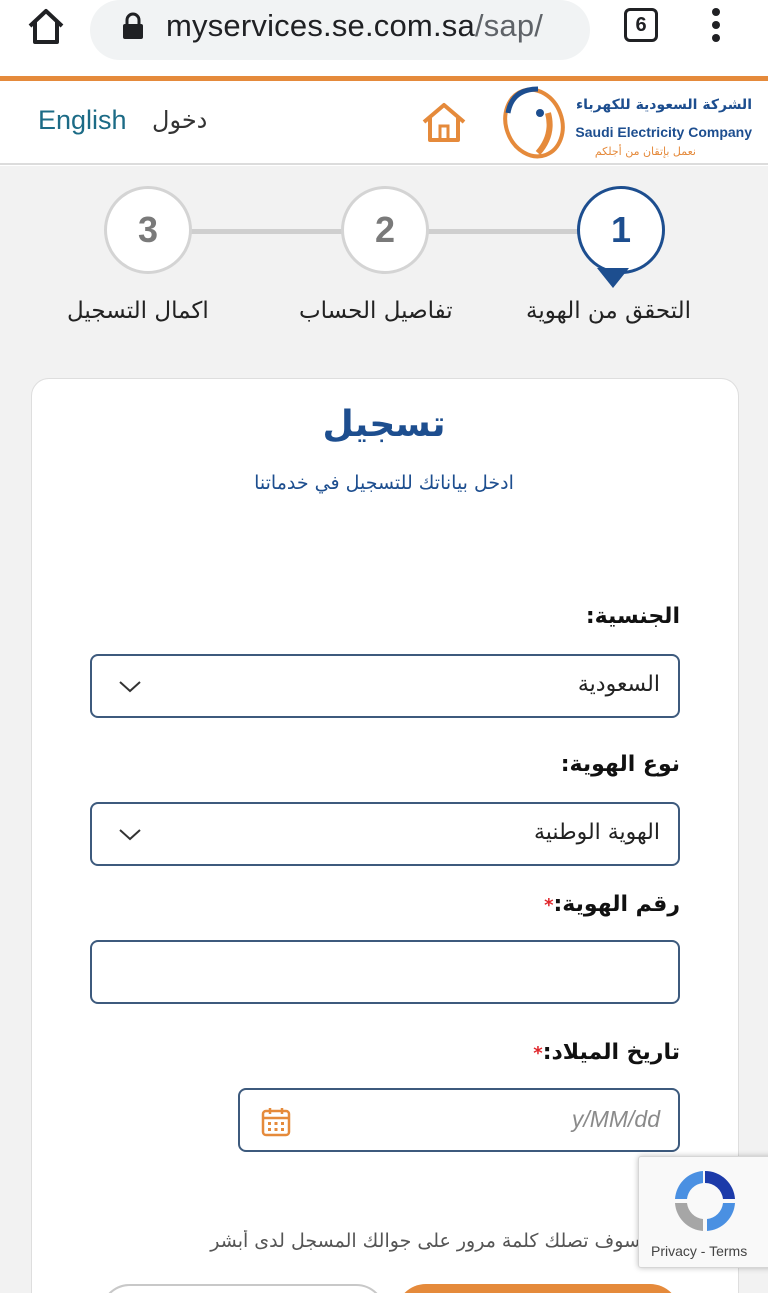 This screenshot has width=768, height=1293. Describe the element at coordinates (509, 25) in the screenshot. I see `url-path: /sap/` at that location.